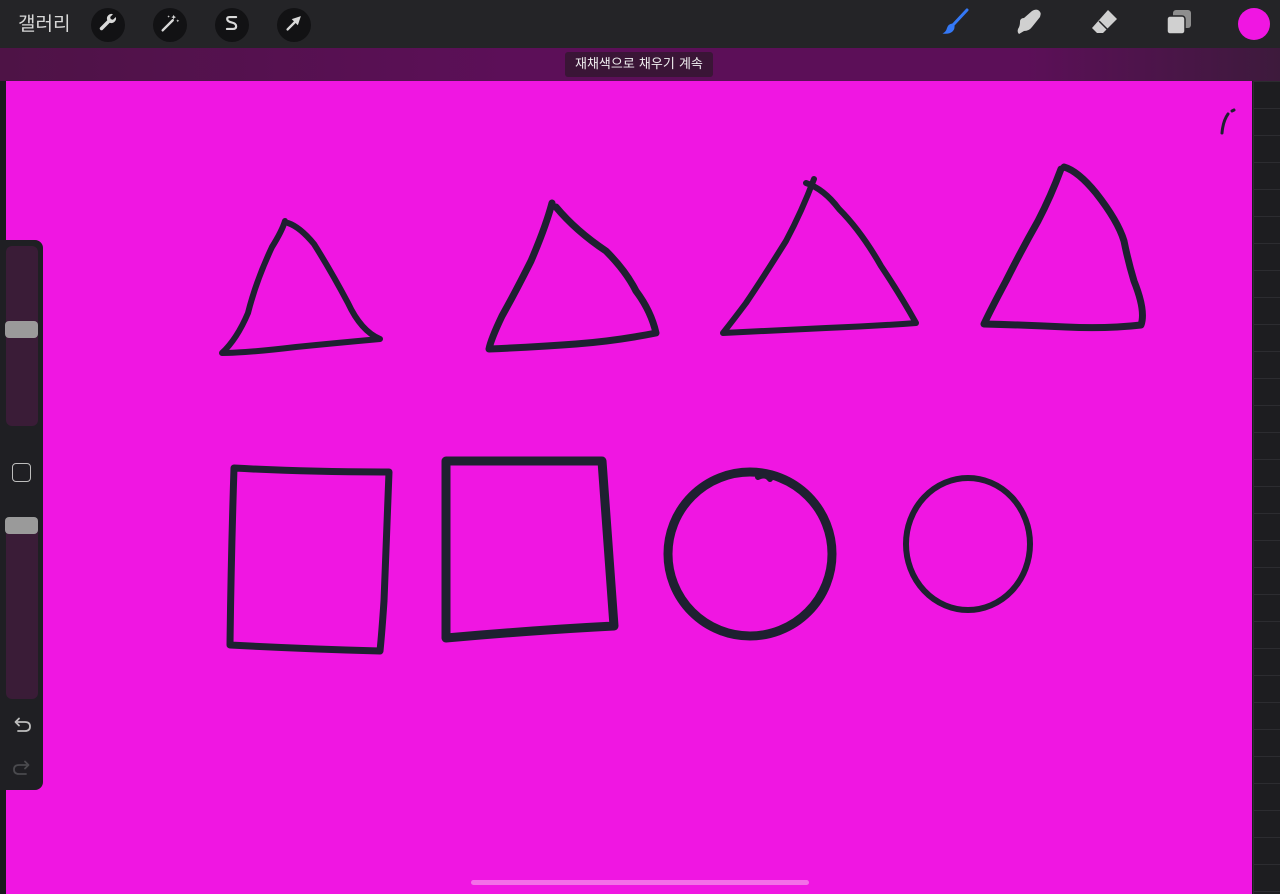 This screenshot has height=894, width=1280. Describe the element at coordinates (640, 24) in the screenshot. I see `top-toolbar: 갤러리` at that location.